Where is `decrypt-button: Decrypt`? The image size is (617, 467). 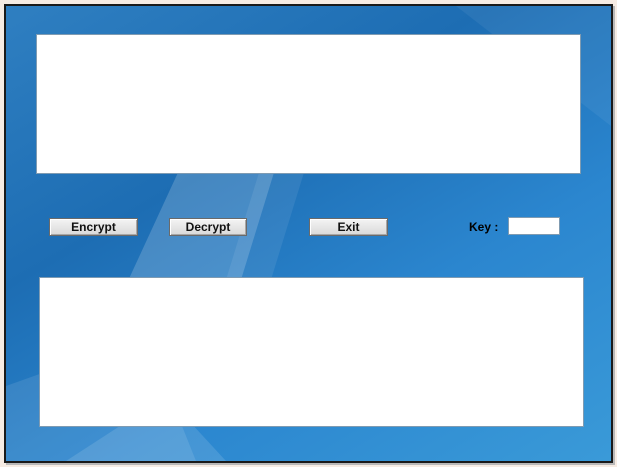
decrypt-button: Decrypt is located at coordinates (208, 227).